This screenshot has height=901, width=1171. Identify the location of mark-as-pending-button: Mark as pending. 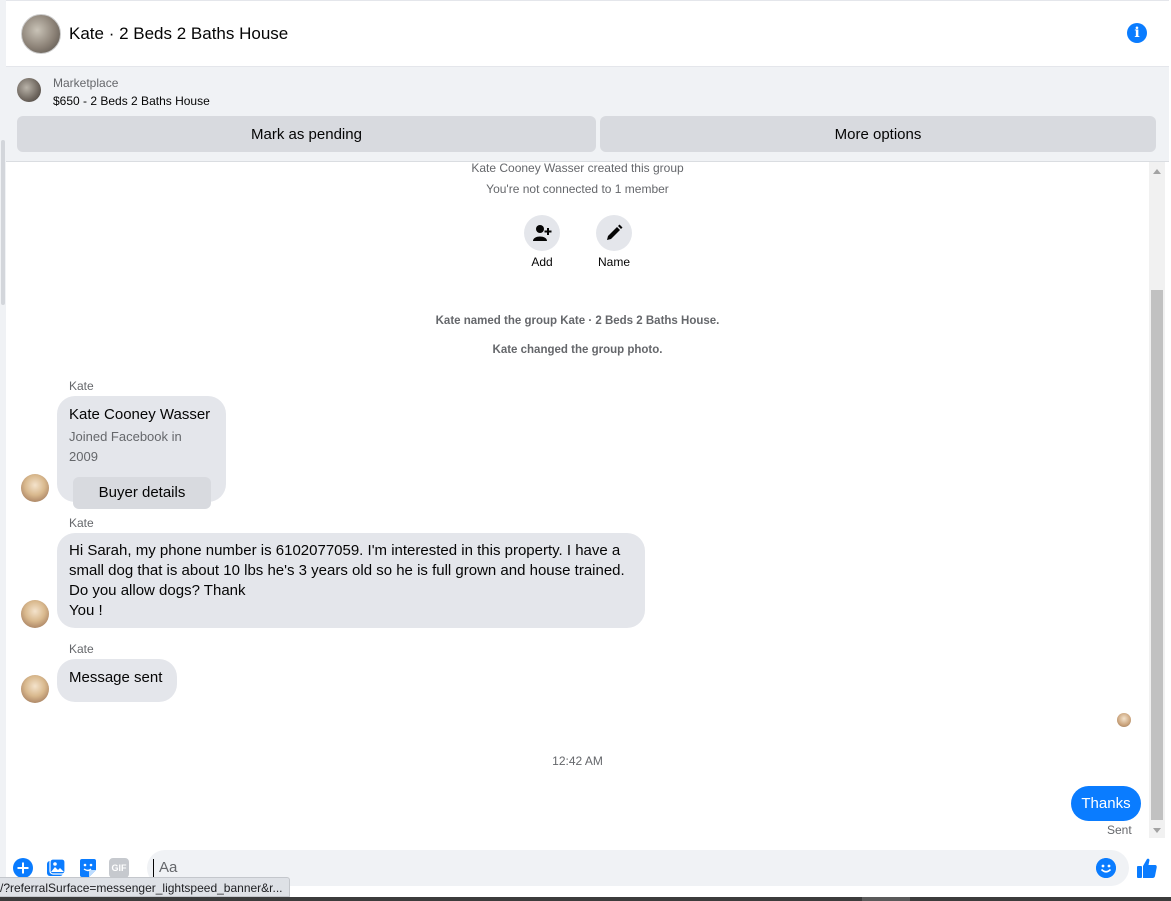
(306, 134).